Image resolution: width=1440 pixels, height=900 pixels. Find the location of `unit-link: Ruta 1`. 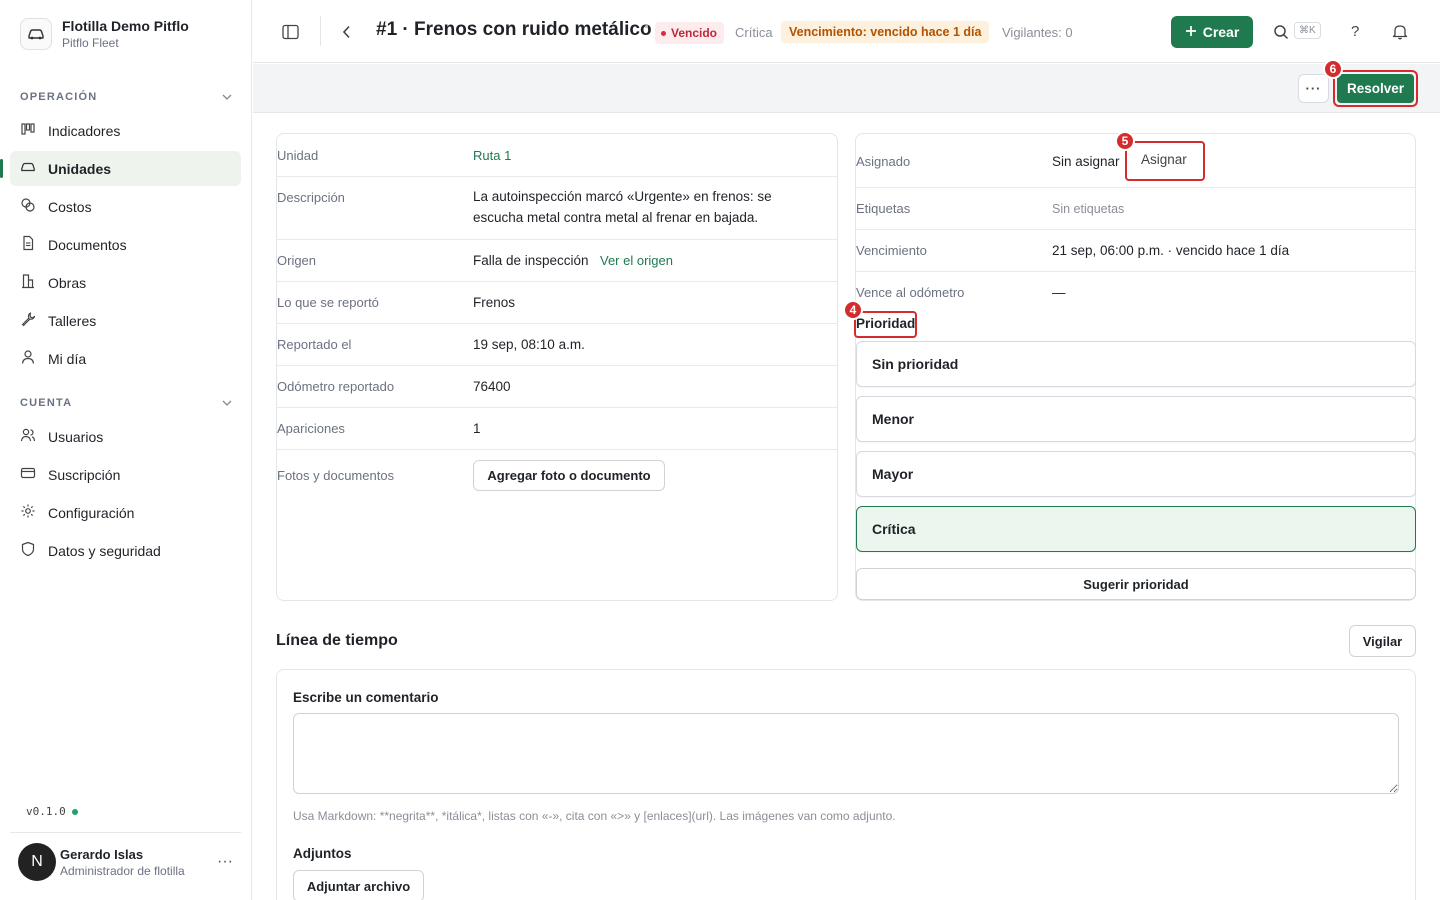

unit-link: Ruta 1 is located at coordinates (492, 155).